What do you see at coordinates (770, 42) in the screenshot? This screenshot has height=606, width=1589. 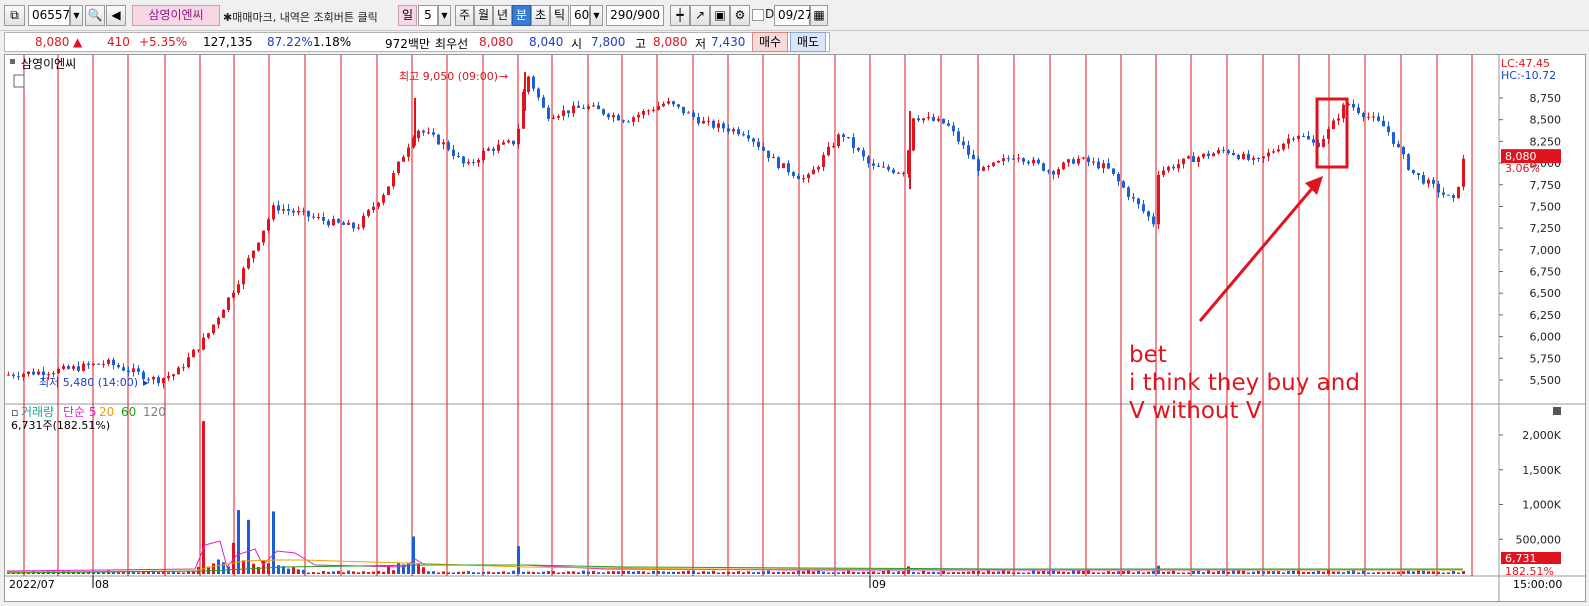 I see `buy-button: 매수` at bounding box center [770, 42].